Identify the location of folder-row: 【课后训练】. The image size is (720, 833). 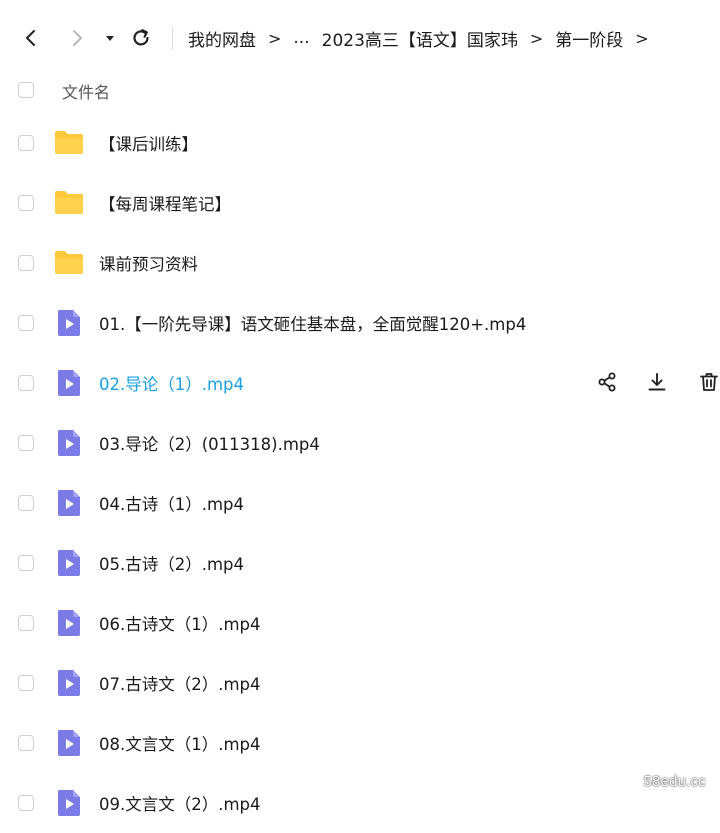
(360, 143).